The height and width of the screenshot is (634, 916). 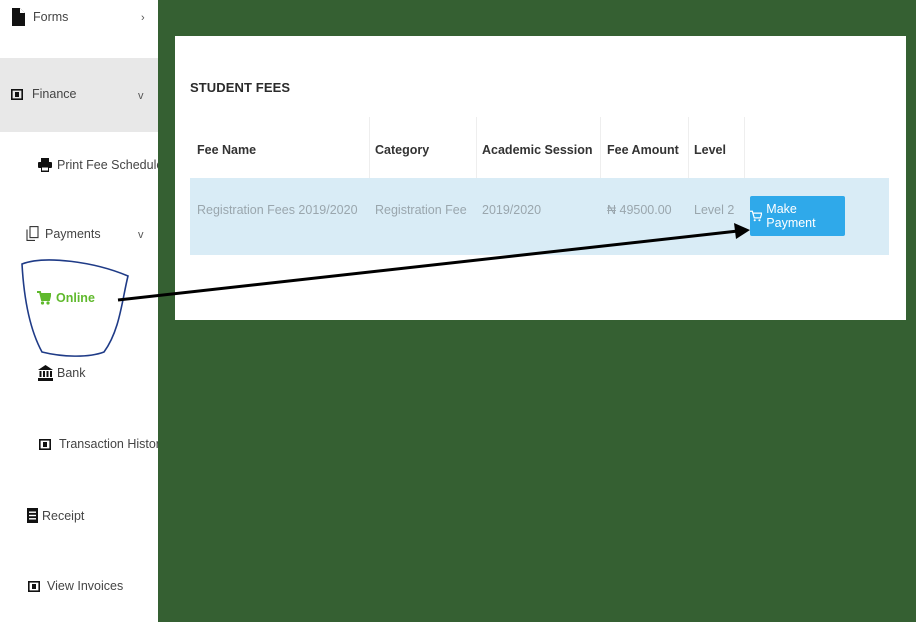 I want to click on printer-icon, so click(x=45, y=165).